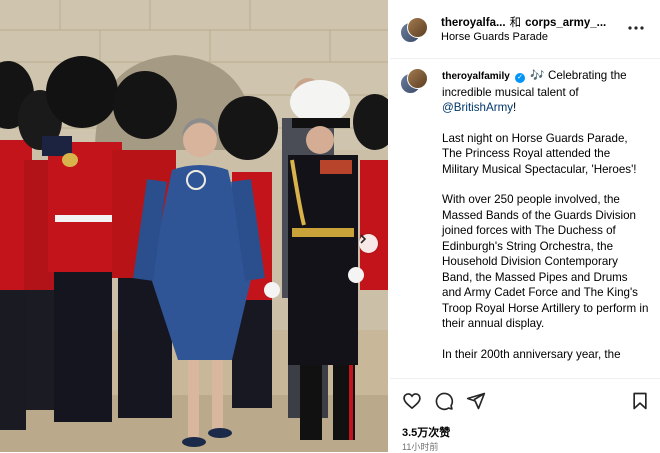  Describe the element at coordinates (476, 76) in the screenshot. I see `caption-username: theroyalfamily` at that location.